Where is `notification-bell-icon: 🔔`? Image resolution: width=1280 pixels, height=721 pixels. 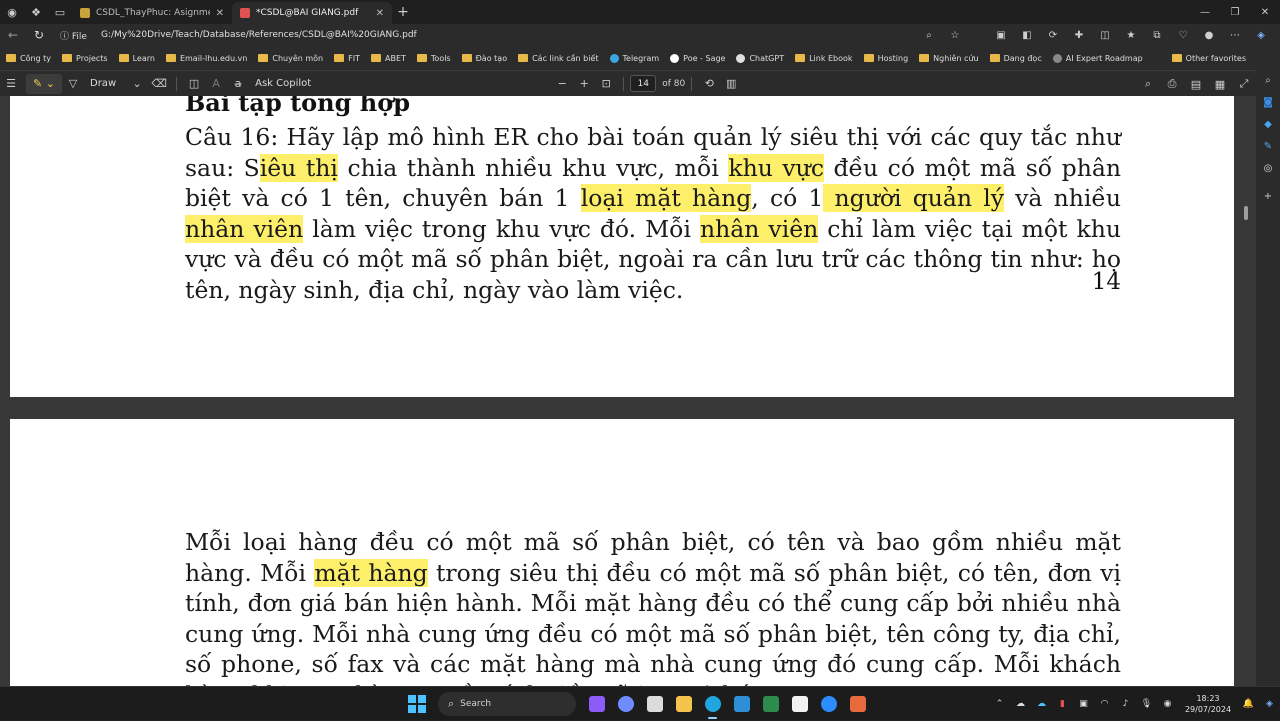 notification-bell-icon: 🔔 is located at coordinates (1248, 704).